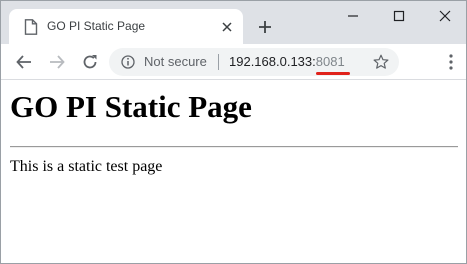 This screenshot has width=467, height=264. Describe the element at coordinates (381, 62) in the screenshot. I see `star-icon` at that location.